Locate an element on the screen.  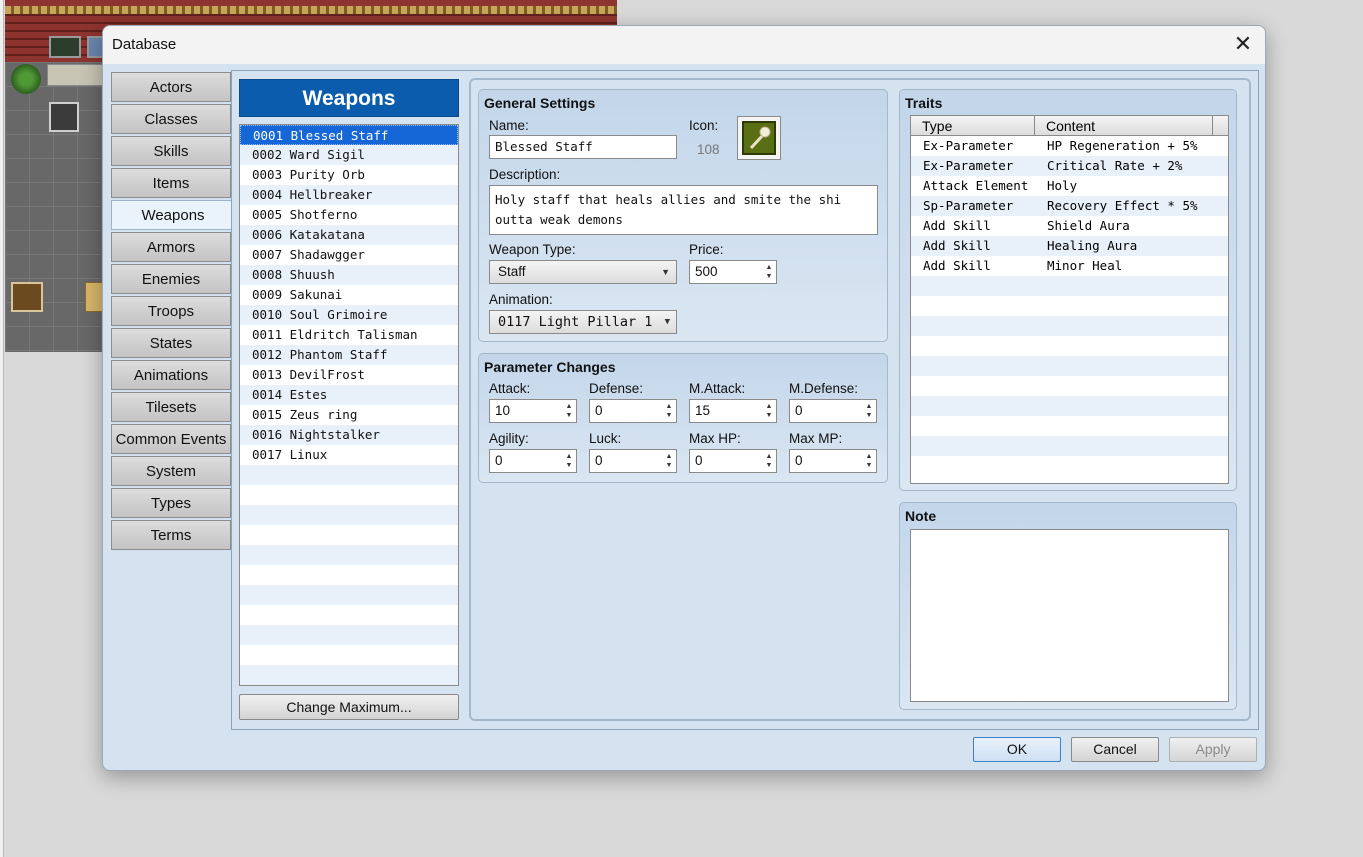
list-item: 0010 Soul Grimoire is located at coordinates (349, 315).